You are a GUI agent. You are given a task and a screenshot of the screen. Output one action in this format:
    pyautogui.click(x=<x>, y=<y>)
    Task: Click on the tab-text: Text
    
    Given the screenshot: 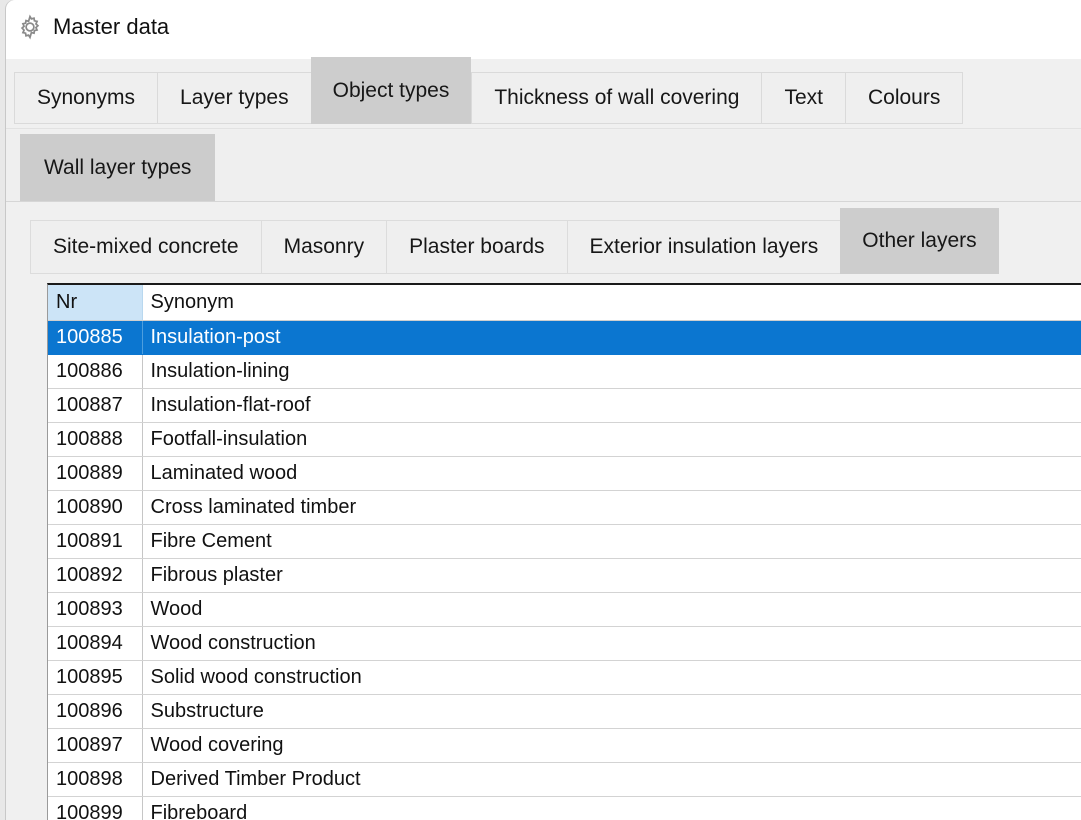 What is the action you would take?
    pyautogui.click(x=803, y=98)
    